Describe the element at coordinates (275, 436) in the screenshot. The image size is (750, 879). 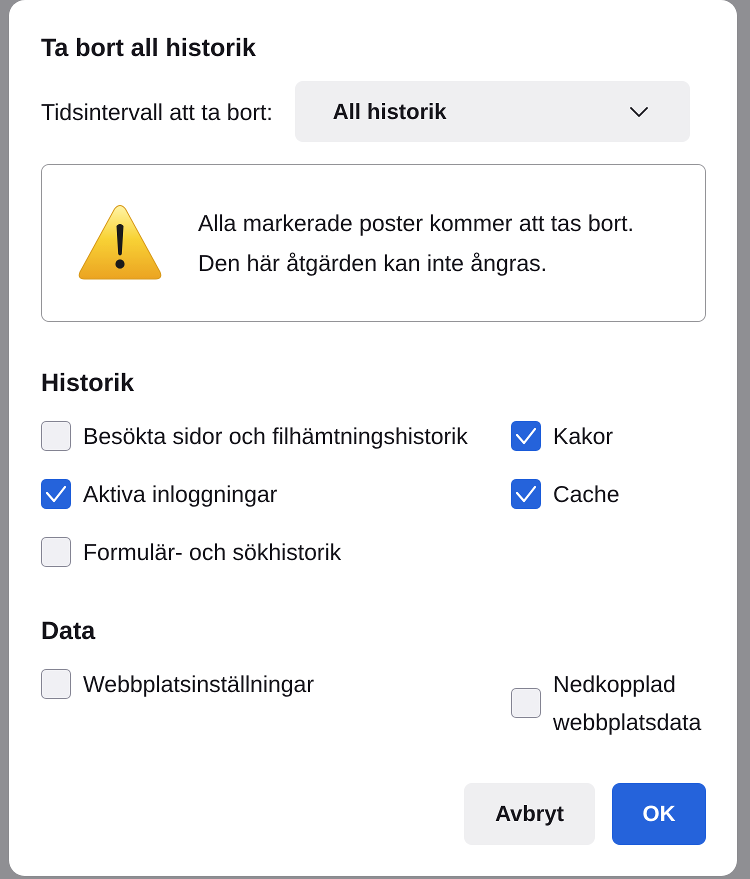
I see `option-label: Besökta sidor och filhämtningshistorik` at that location.